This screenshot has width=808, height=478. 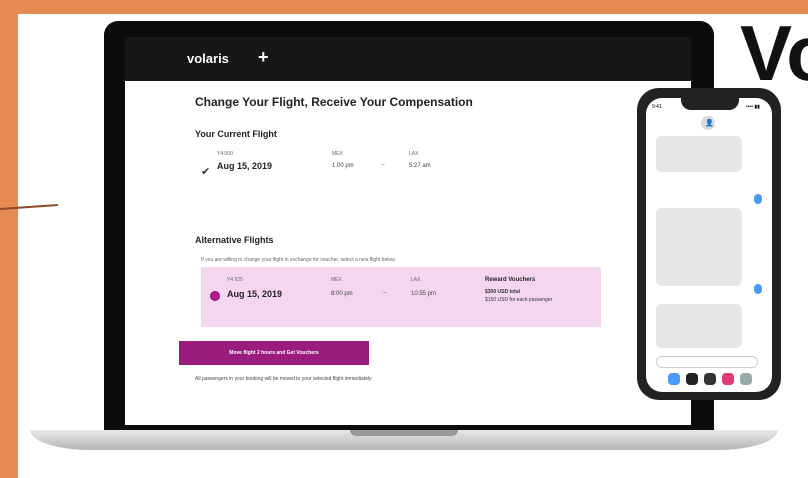 What do you see at coordinates (337, 154) in the screenshot?
I see `current-from-code: MEX` at bounding box center [337, 154].